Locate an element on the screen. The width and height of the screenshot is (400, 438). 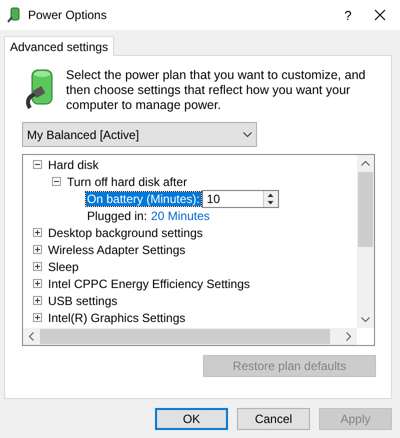
help-button: ? is located at coordinates (348, 15).